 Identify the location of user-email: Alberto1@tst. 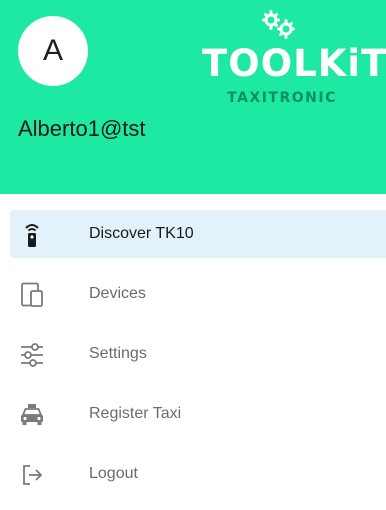
(82, 128).